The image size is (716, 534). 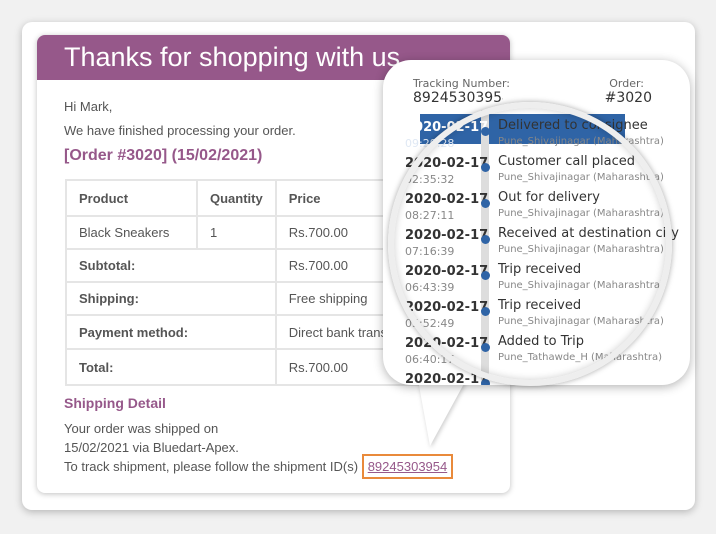 What do you see at coordinates (171, 298) in the screenshot?
I see `shipping-label: Shipping:` at bounding box center [171, 298].